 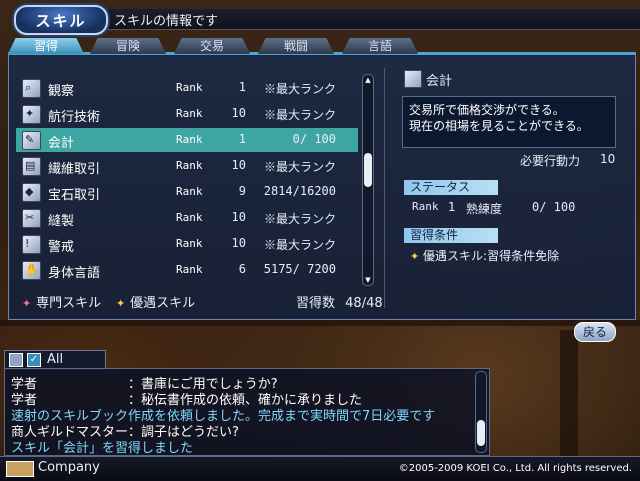 I want to click on hand-icon: ✋, so click(x=31, y=270).